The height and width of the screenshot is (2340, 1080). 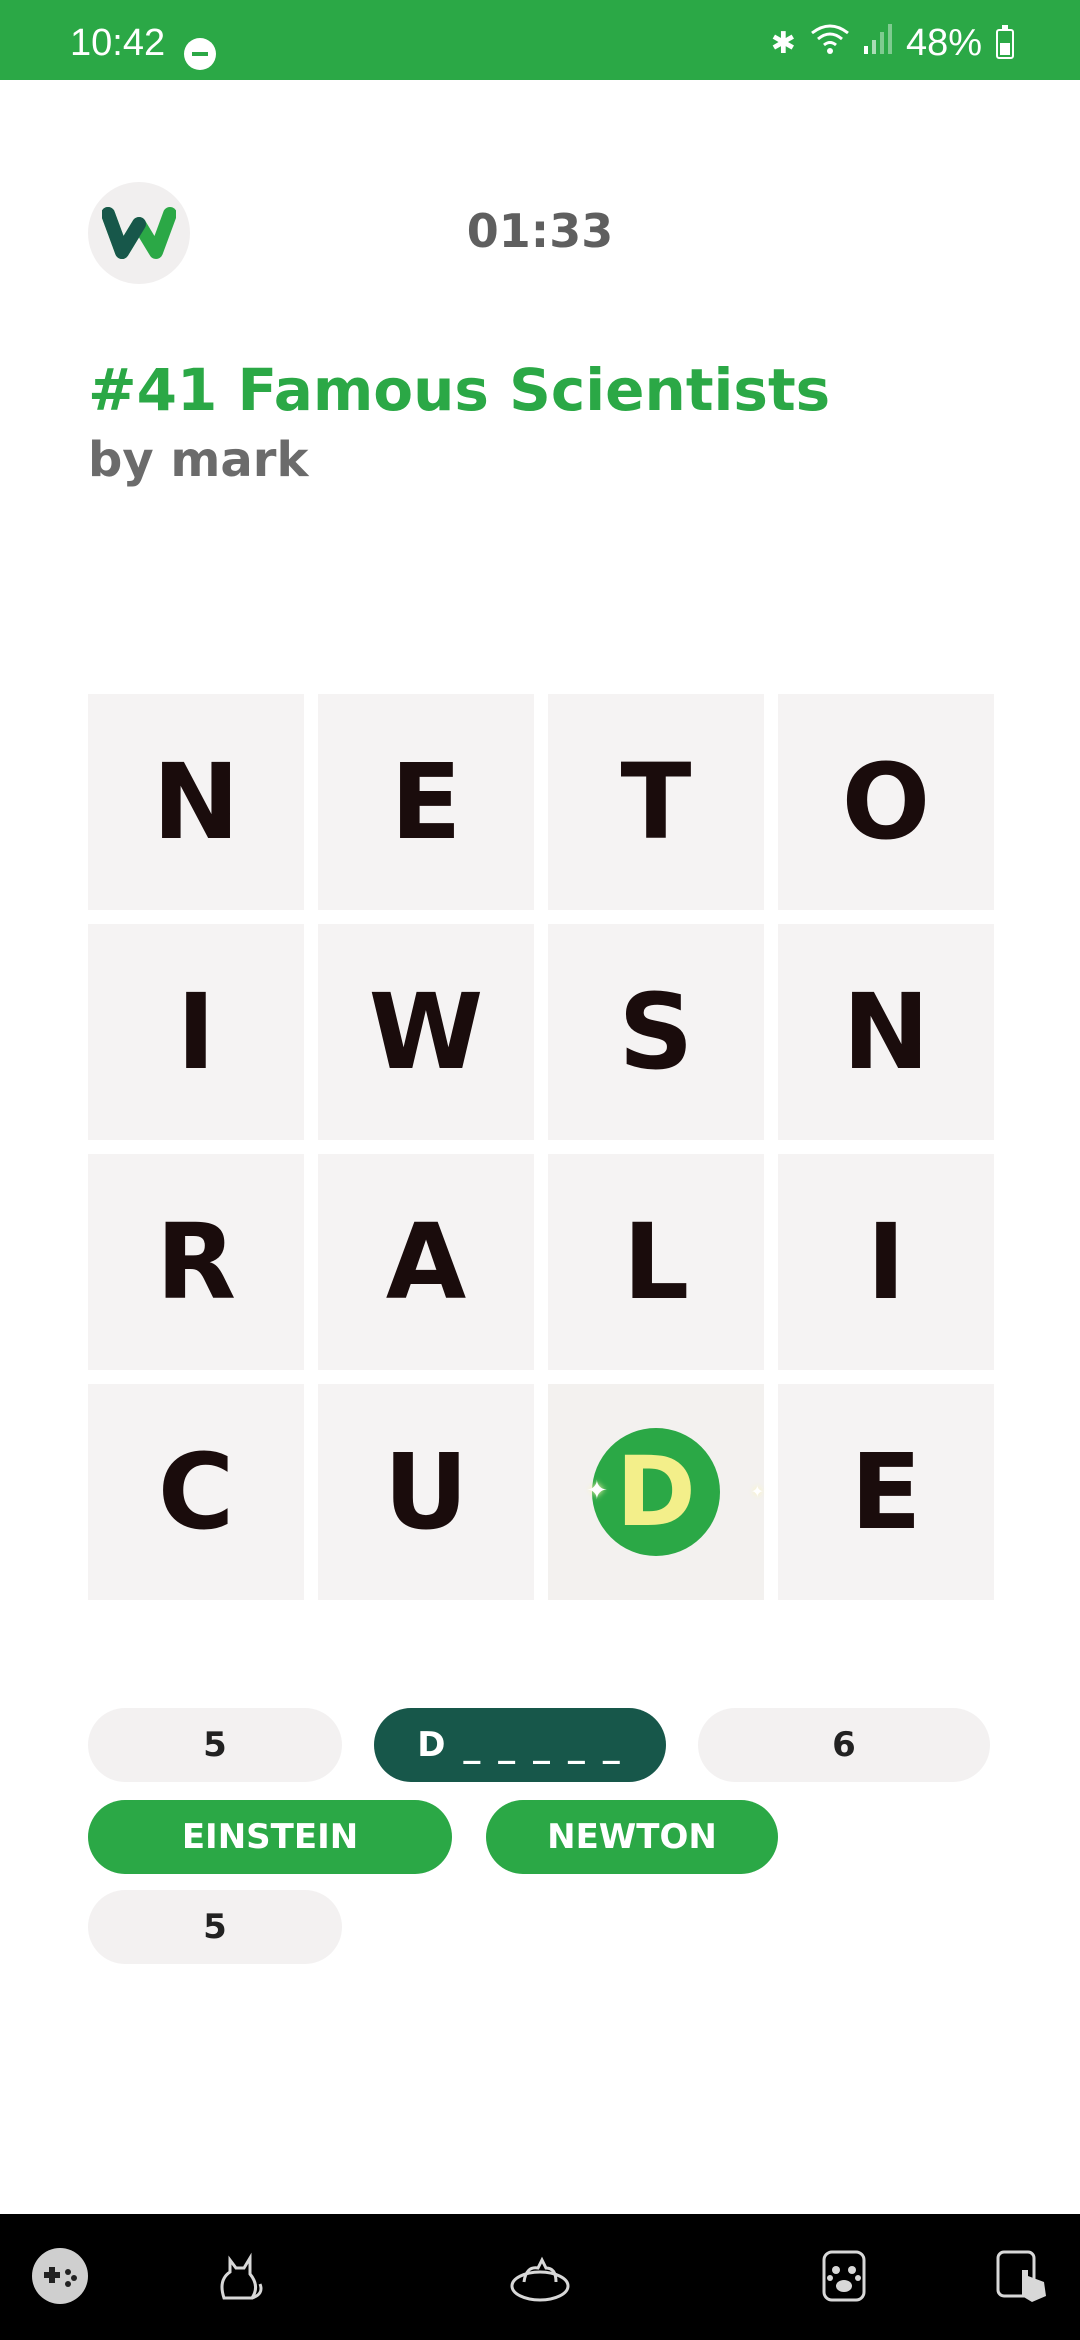 I want to click on battery-icon, so click(x=1005, y=41).